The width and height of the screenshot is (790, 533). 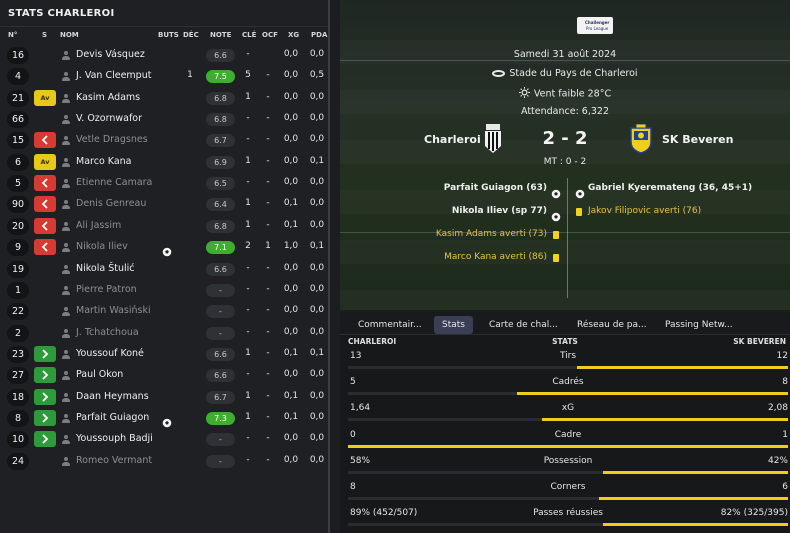 I want to click on col-rating: NOTE, so click(x=220, y=35).